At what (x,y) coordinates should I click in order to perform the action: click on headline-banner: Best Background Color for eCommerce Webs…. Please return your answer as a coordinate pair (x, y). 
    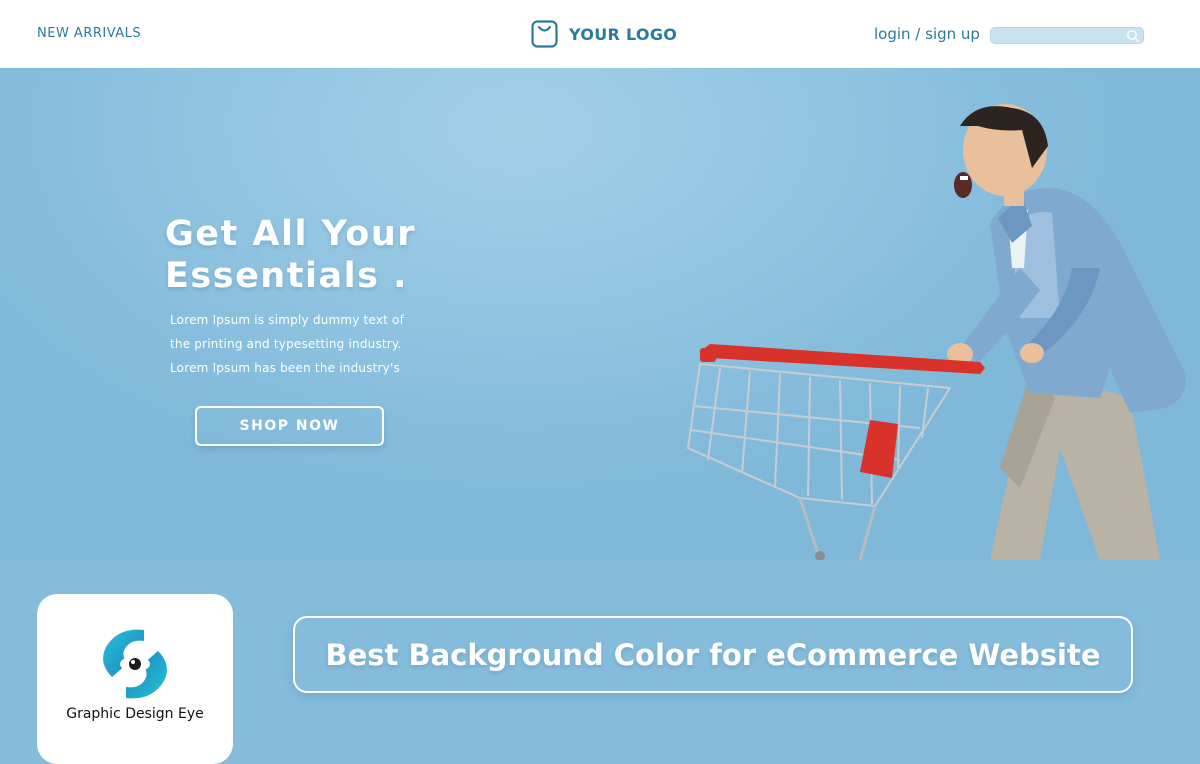
    Looking at the image, I should click on (713, 654).